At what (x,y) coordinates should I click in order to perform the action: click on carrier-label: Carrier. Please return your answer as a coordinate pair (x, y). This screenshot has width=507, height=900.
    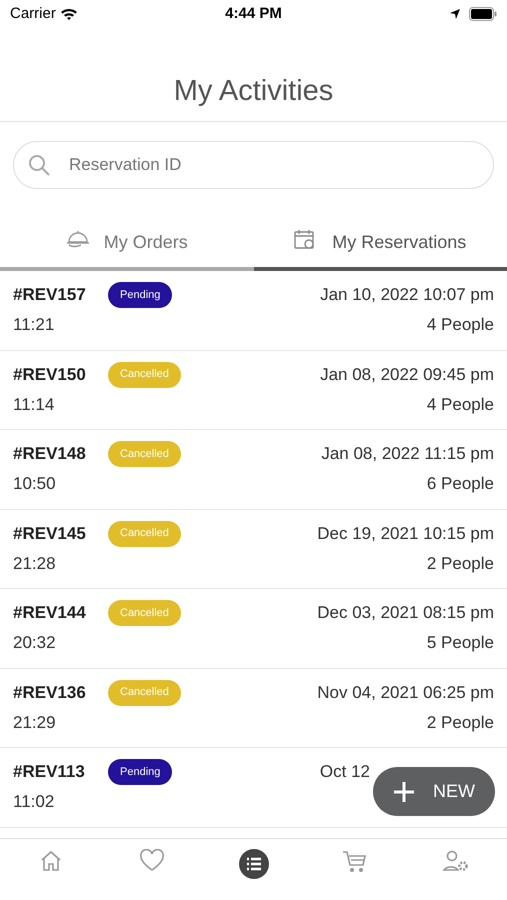
    Looking at the image, I should click on (33, 14).